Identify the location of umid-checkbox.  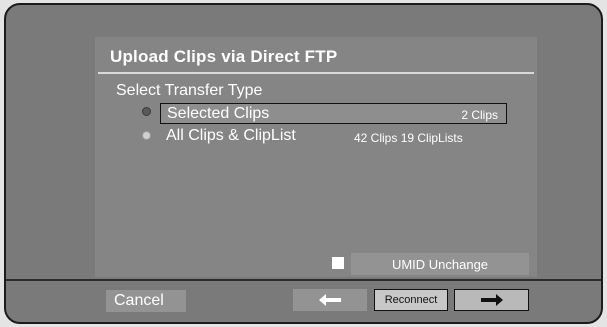
(338, 263).